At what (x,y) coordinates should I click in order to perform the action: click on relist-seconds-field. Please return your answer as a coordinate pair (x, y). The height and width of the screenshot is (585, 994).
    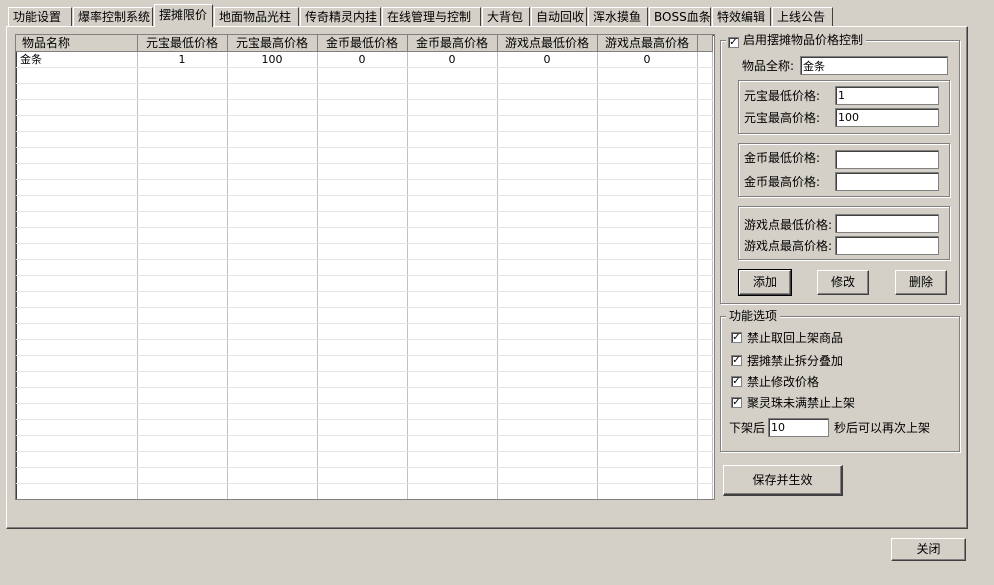
    Looking at the image, I should click on (798, 427).